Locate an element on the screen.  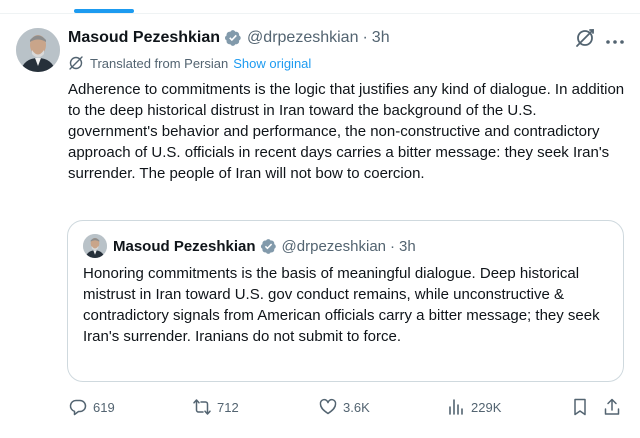
views-button: 229K is located at coordinates (473, 407).